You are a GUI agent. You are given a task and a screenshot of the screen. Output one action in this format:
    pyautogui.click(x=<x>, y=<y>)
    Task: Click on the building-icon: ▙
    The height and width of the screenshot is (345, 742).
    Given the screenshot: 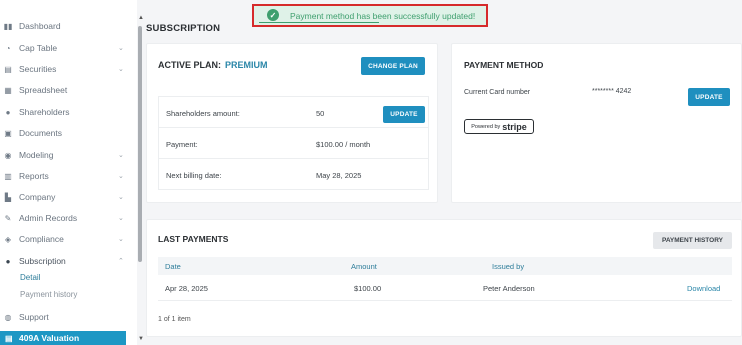 What is the action you would take?
    pyautogui.click(x=8, y=197)
    